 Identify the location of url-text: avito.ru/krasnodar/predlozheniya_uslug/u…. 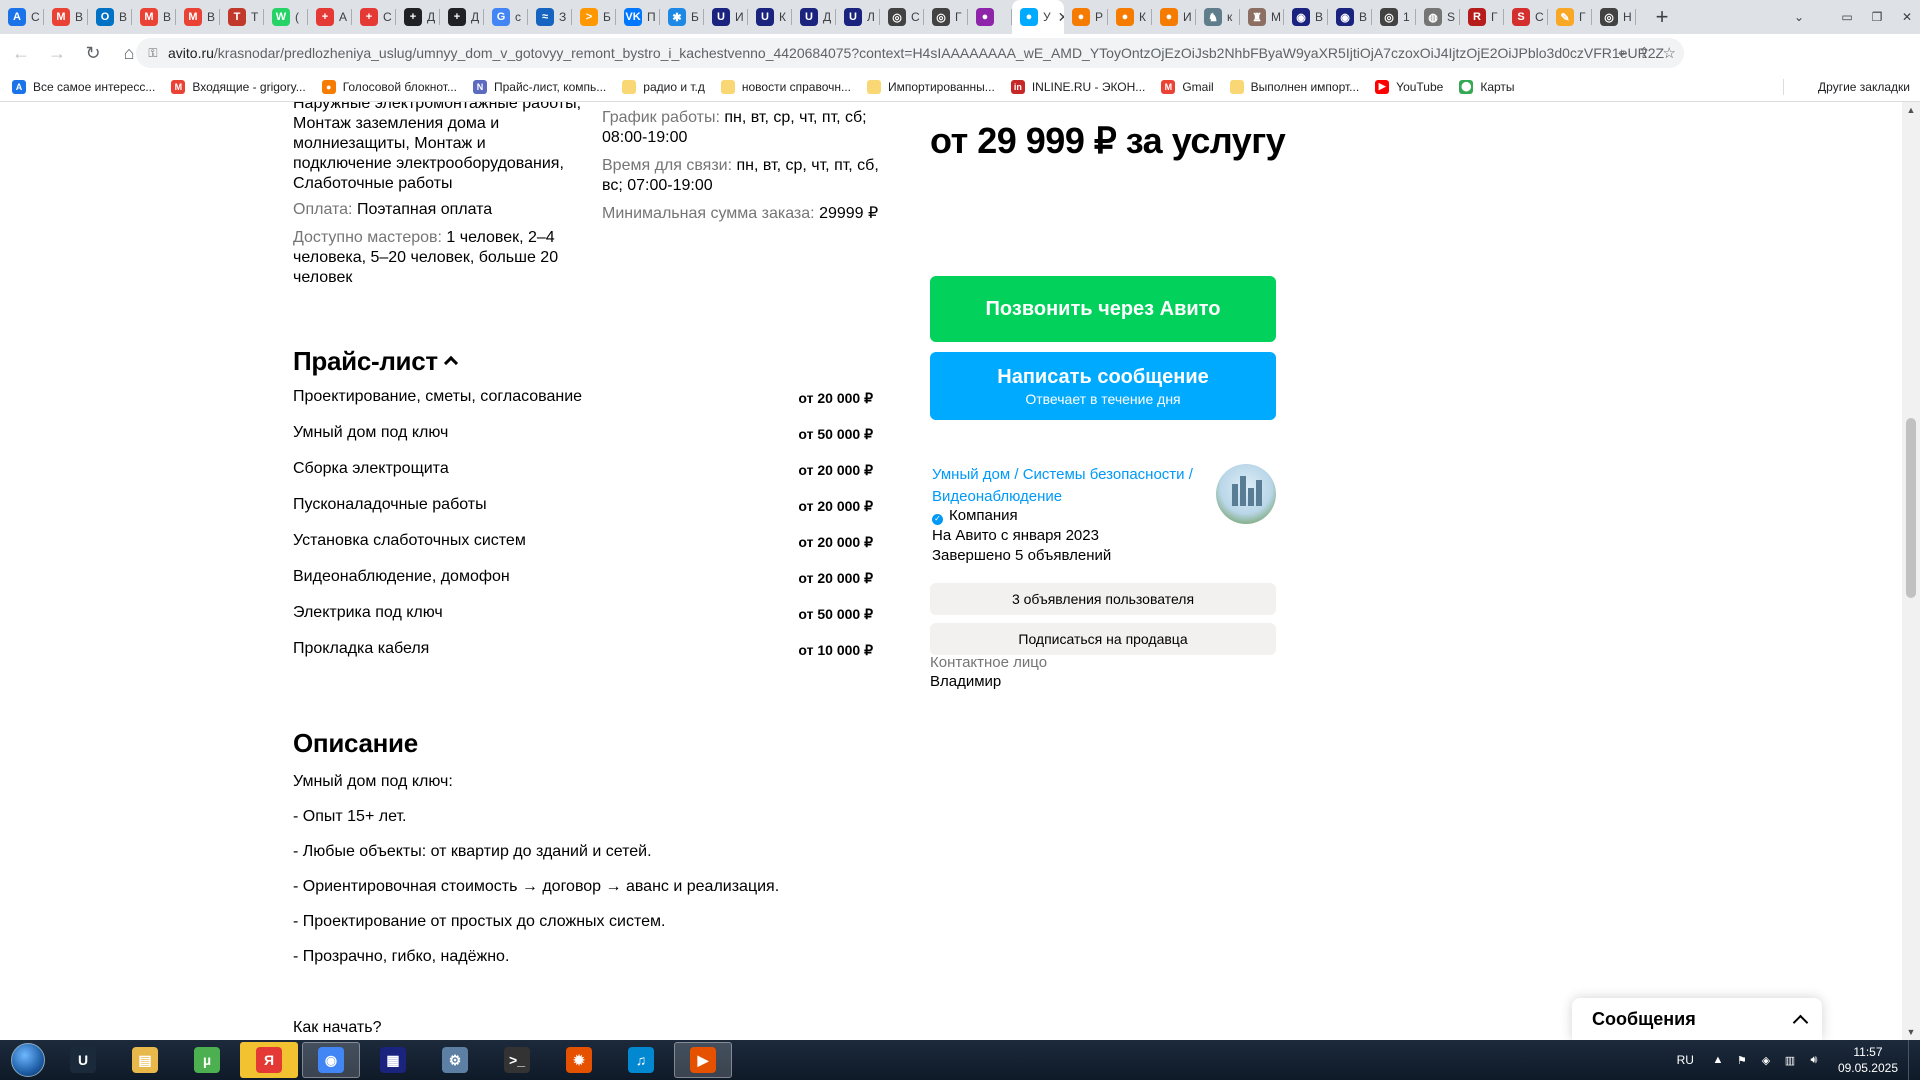
(916, 53).